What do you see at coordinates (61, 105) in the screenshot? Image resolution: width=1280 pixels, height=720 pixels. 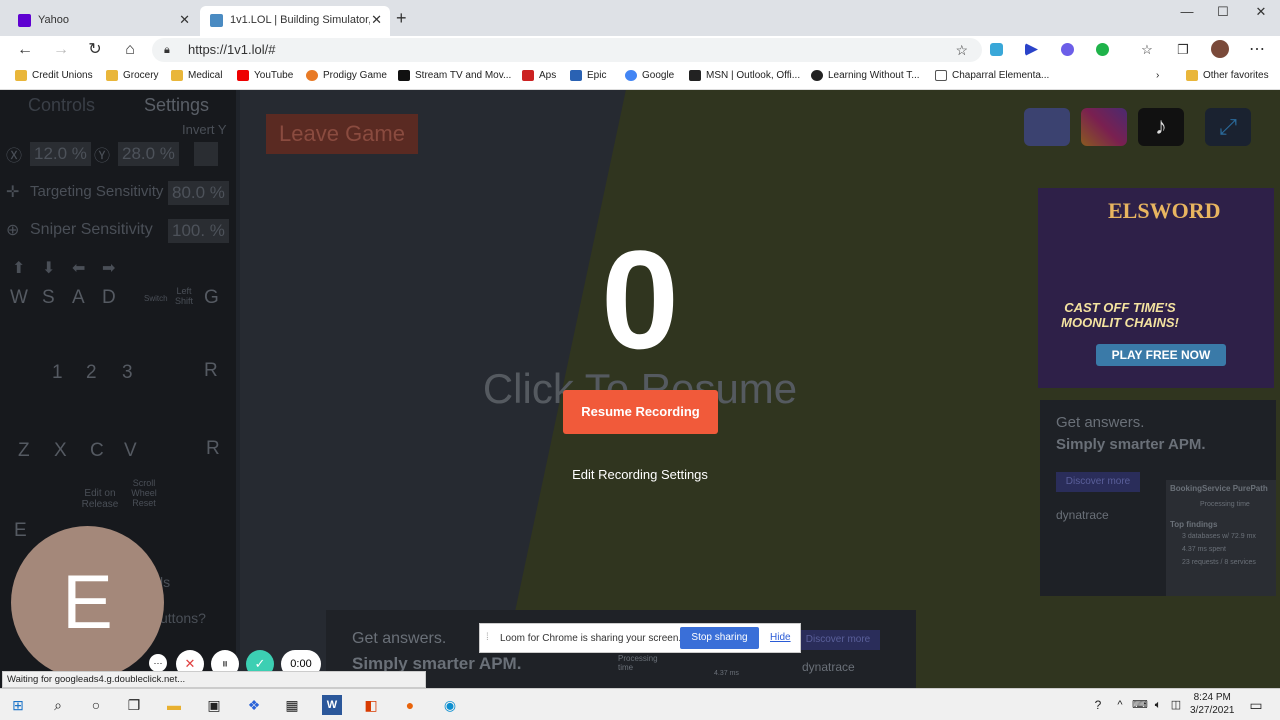 I see `controls-tab: Controls` at bounding box center [61, 105].